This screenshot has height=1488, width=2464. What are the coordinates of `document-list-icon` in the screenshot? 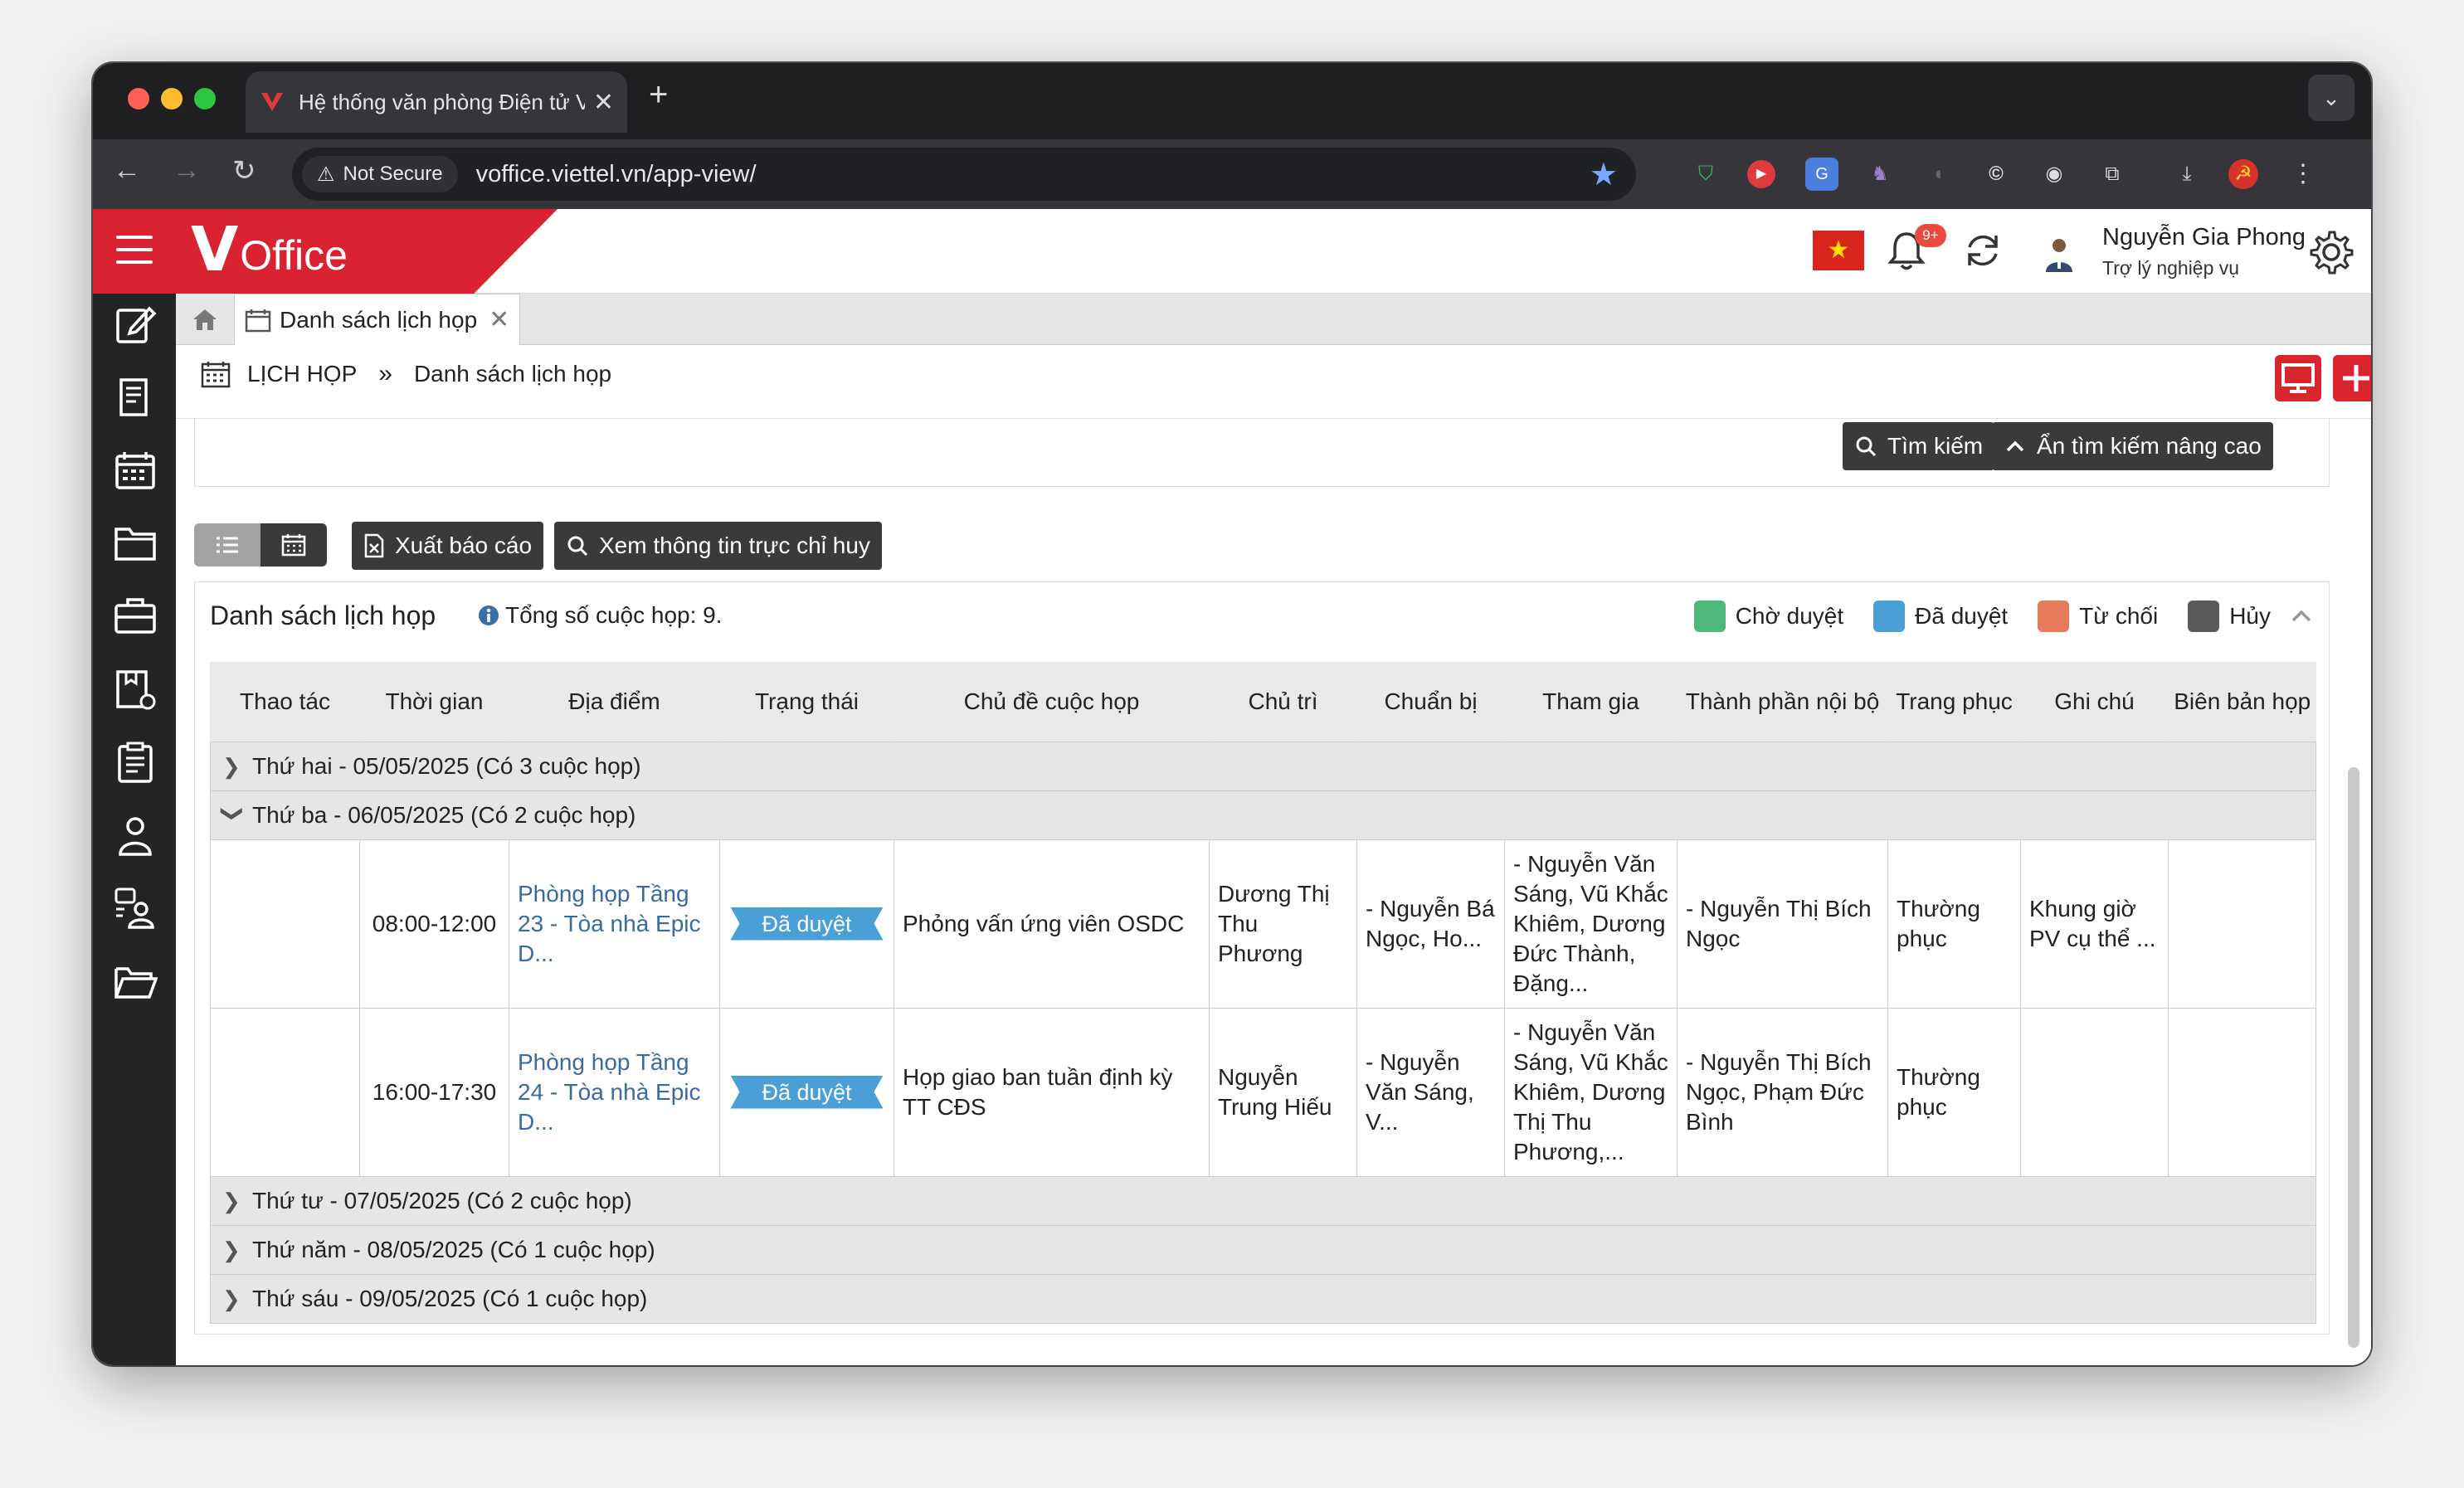 It's located at (135, 397).